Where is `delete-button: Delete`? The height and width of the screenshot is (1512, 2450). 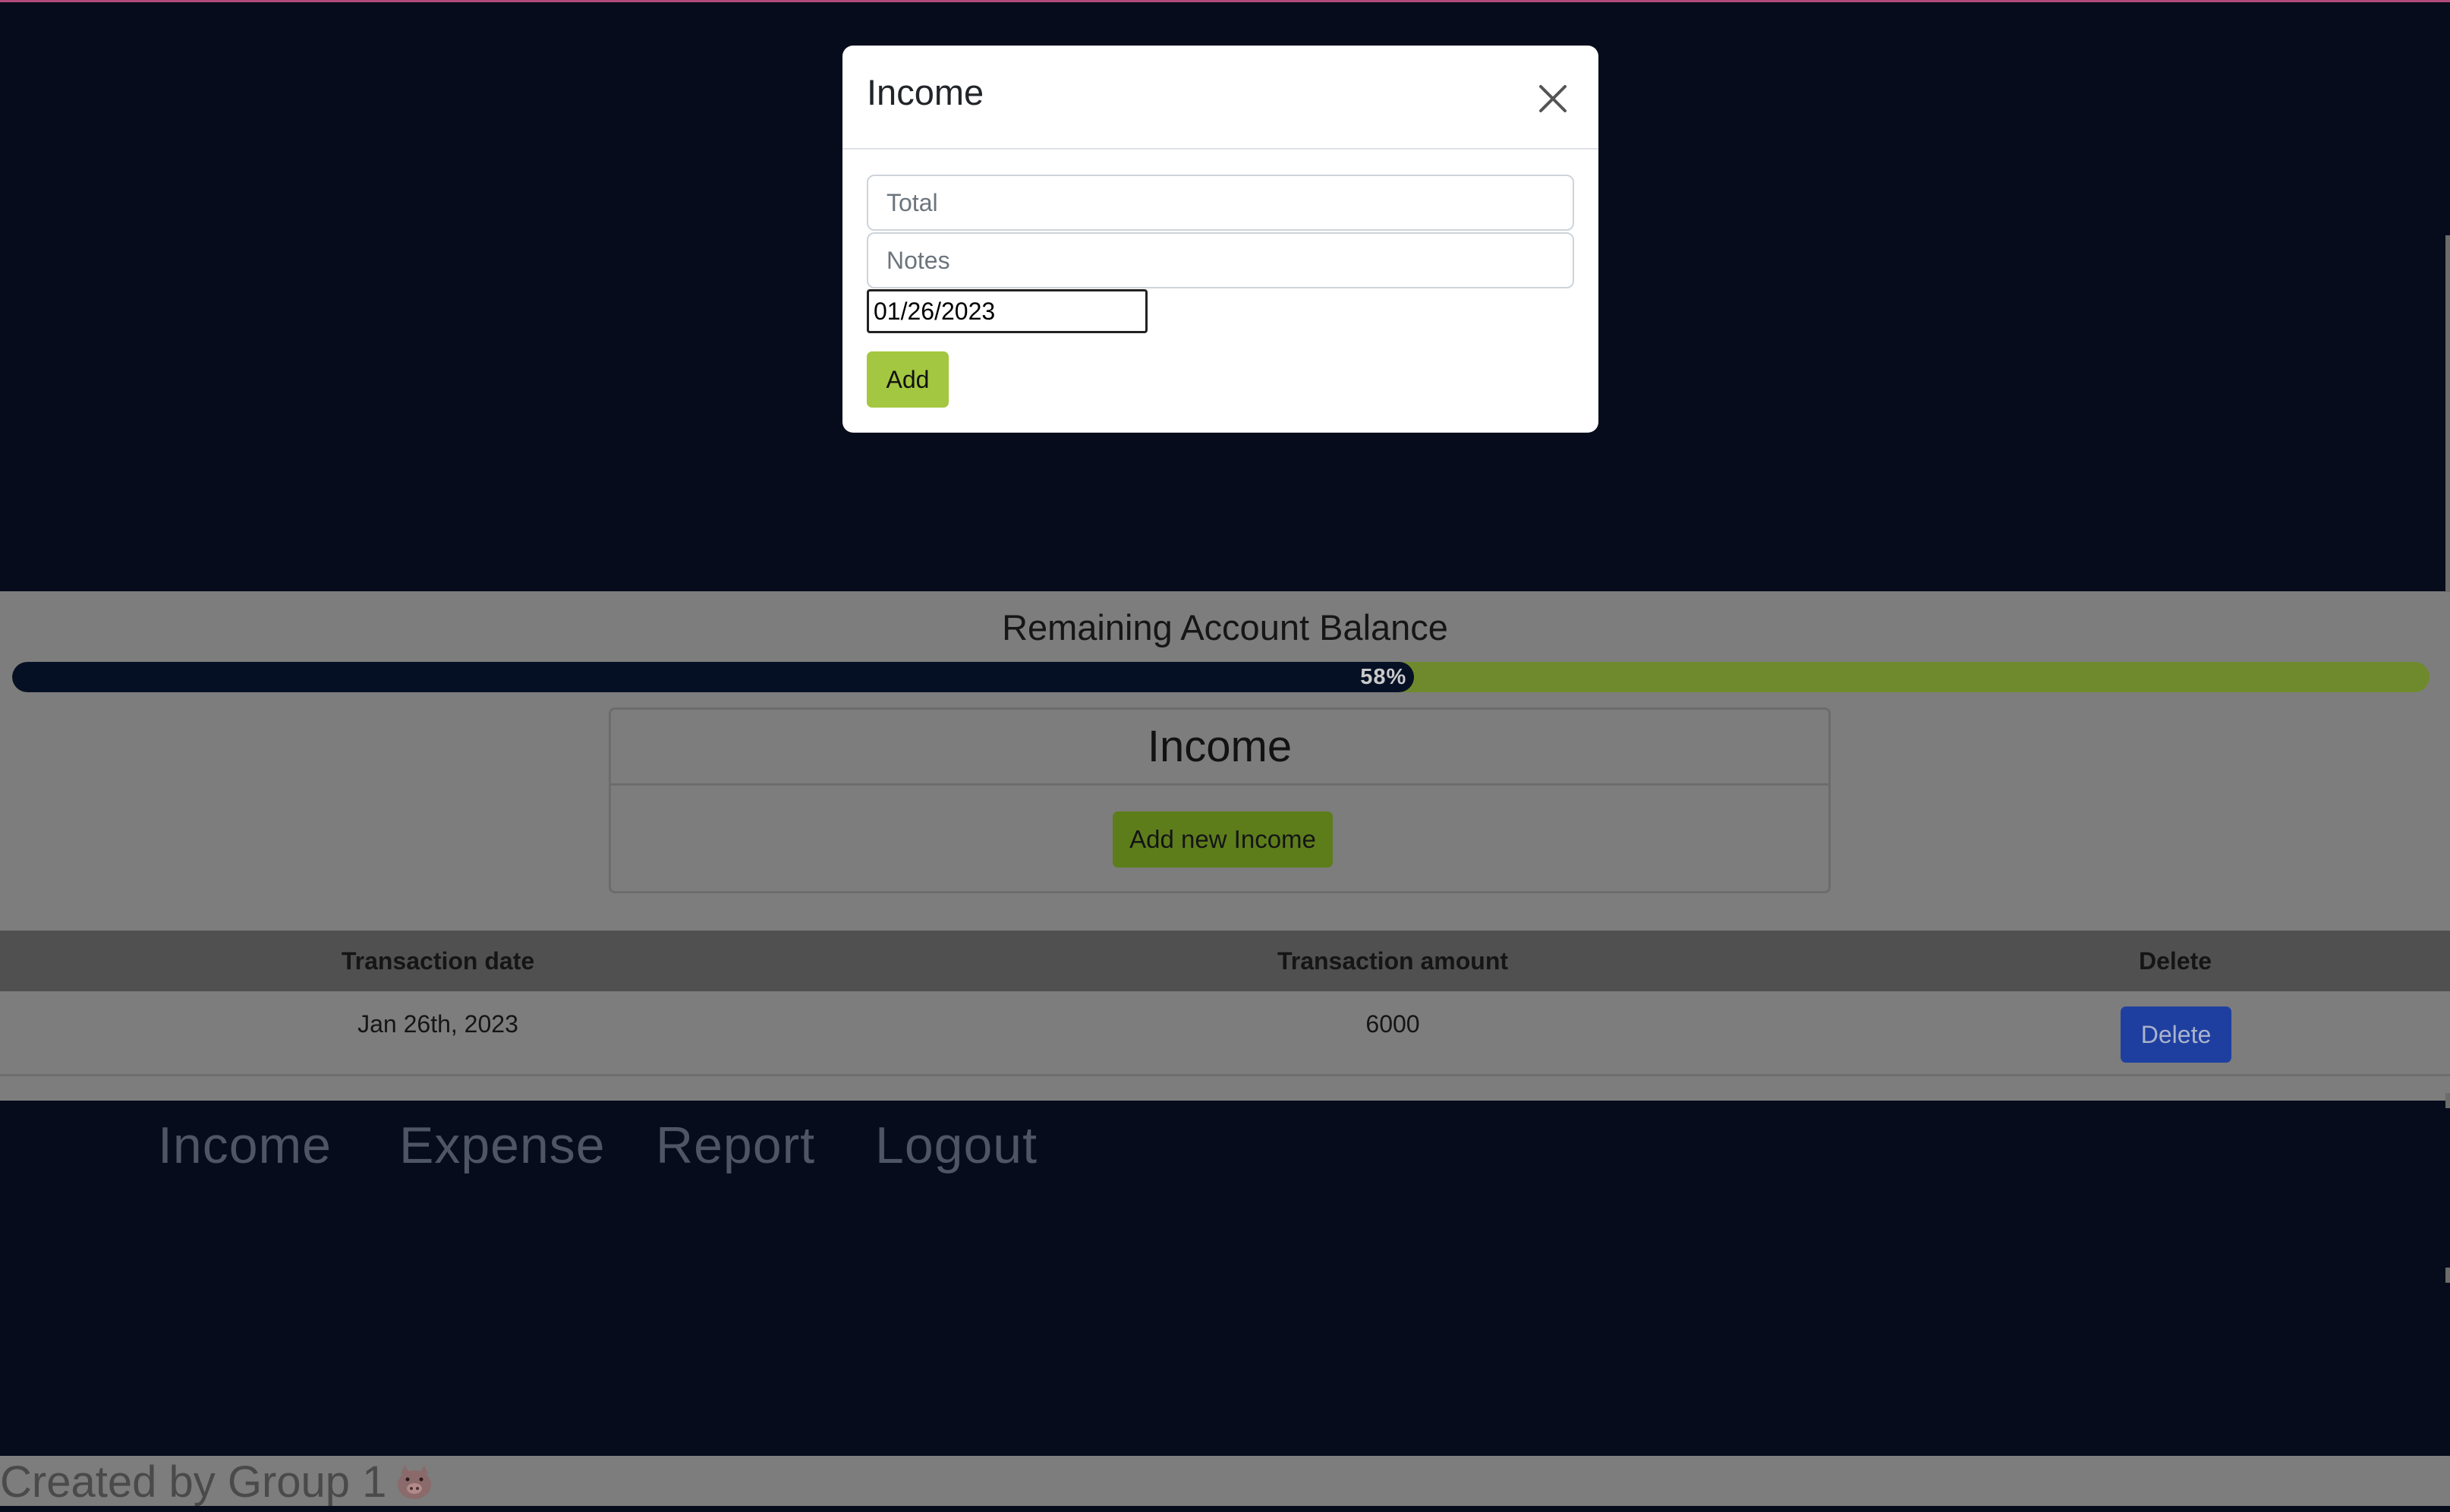 delete-button: Delete is located at coordinates (2176, 1034).